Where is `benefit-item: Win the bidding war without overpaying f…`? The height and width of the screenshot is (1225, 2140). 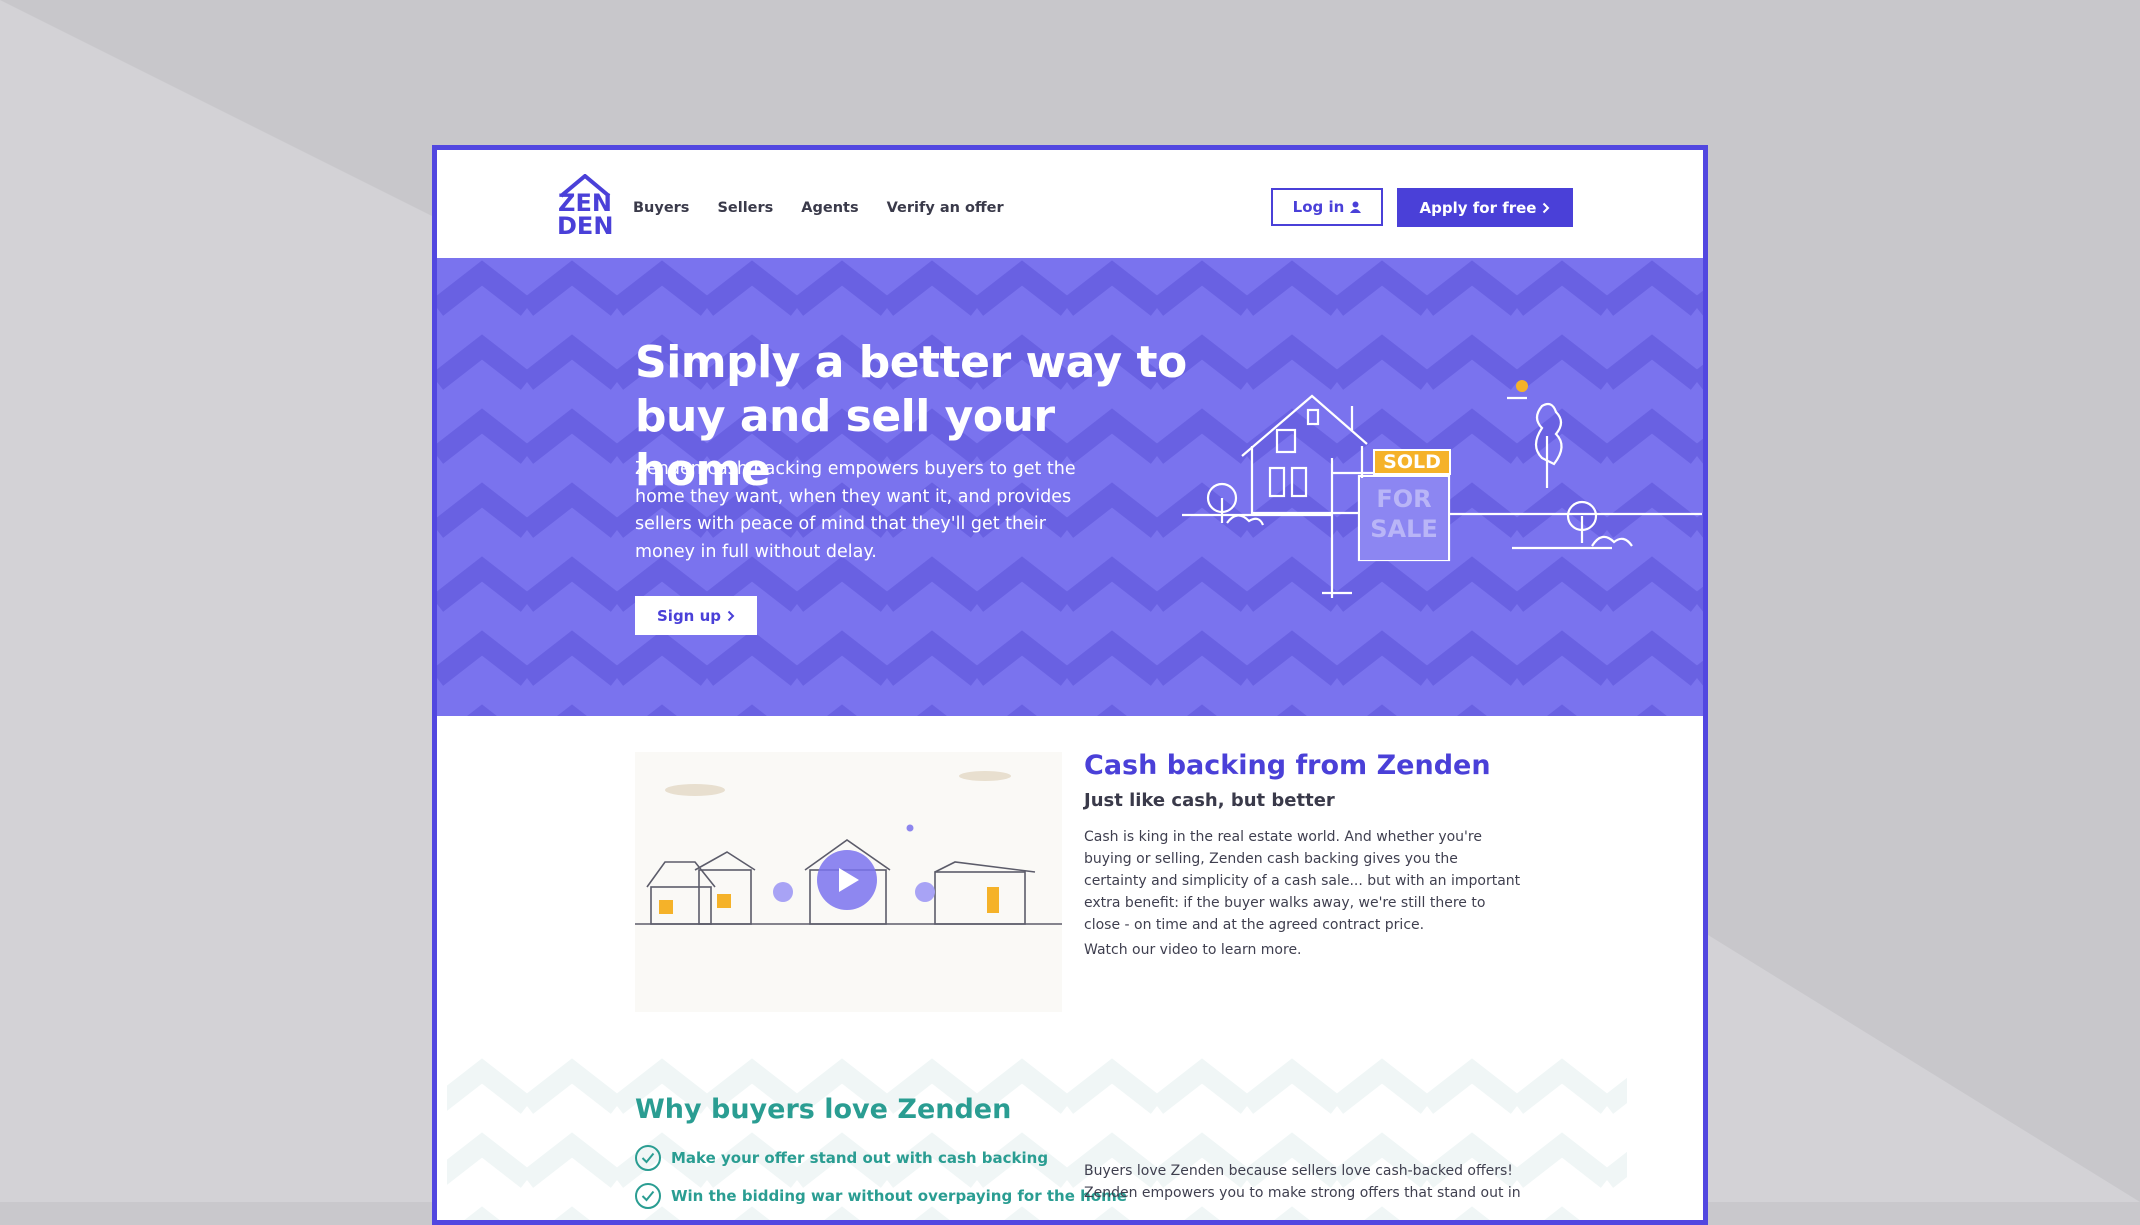
benefit-item: Win the bidding war without overpaying f… is located at coordinates (881, 1196).